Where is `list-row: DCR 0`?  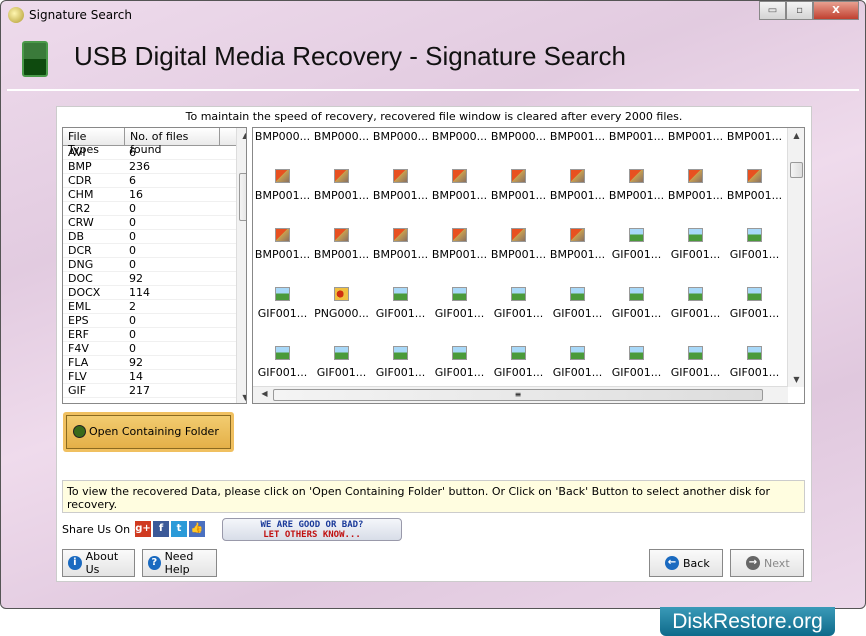
list-row: DCR 0 is located at coordinates (154, 251).